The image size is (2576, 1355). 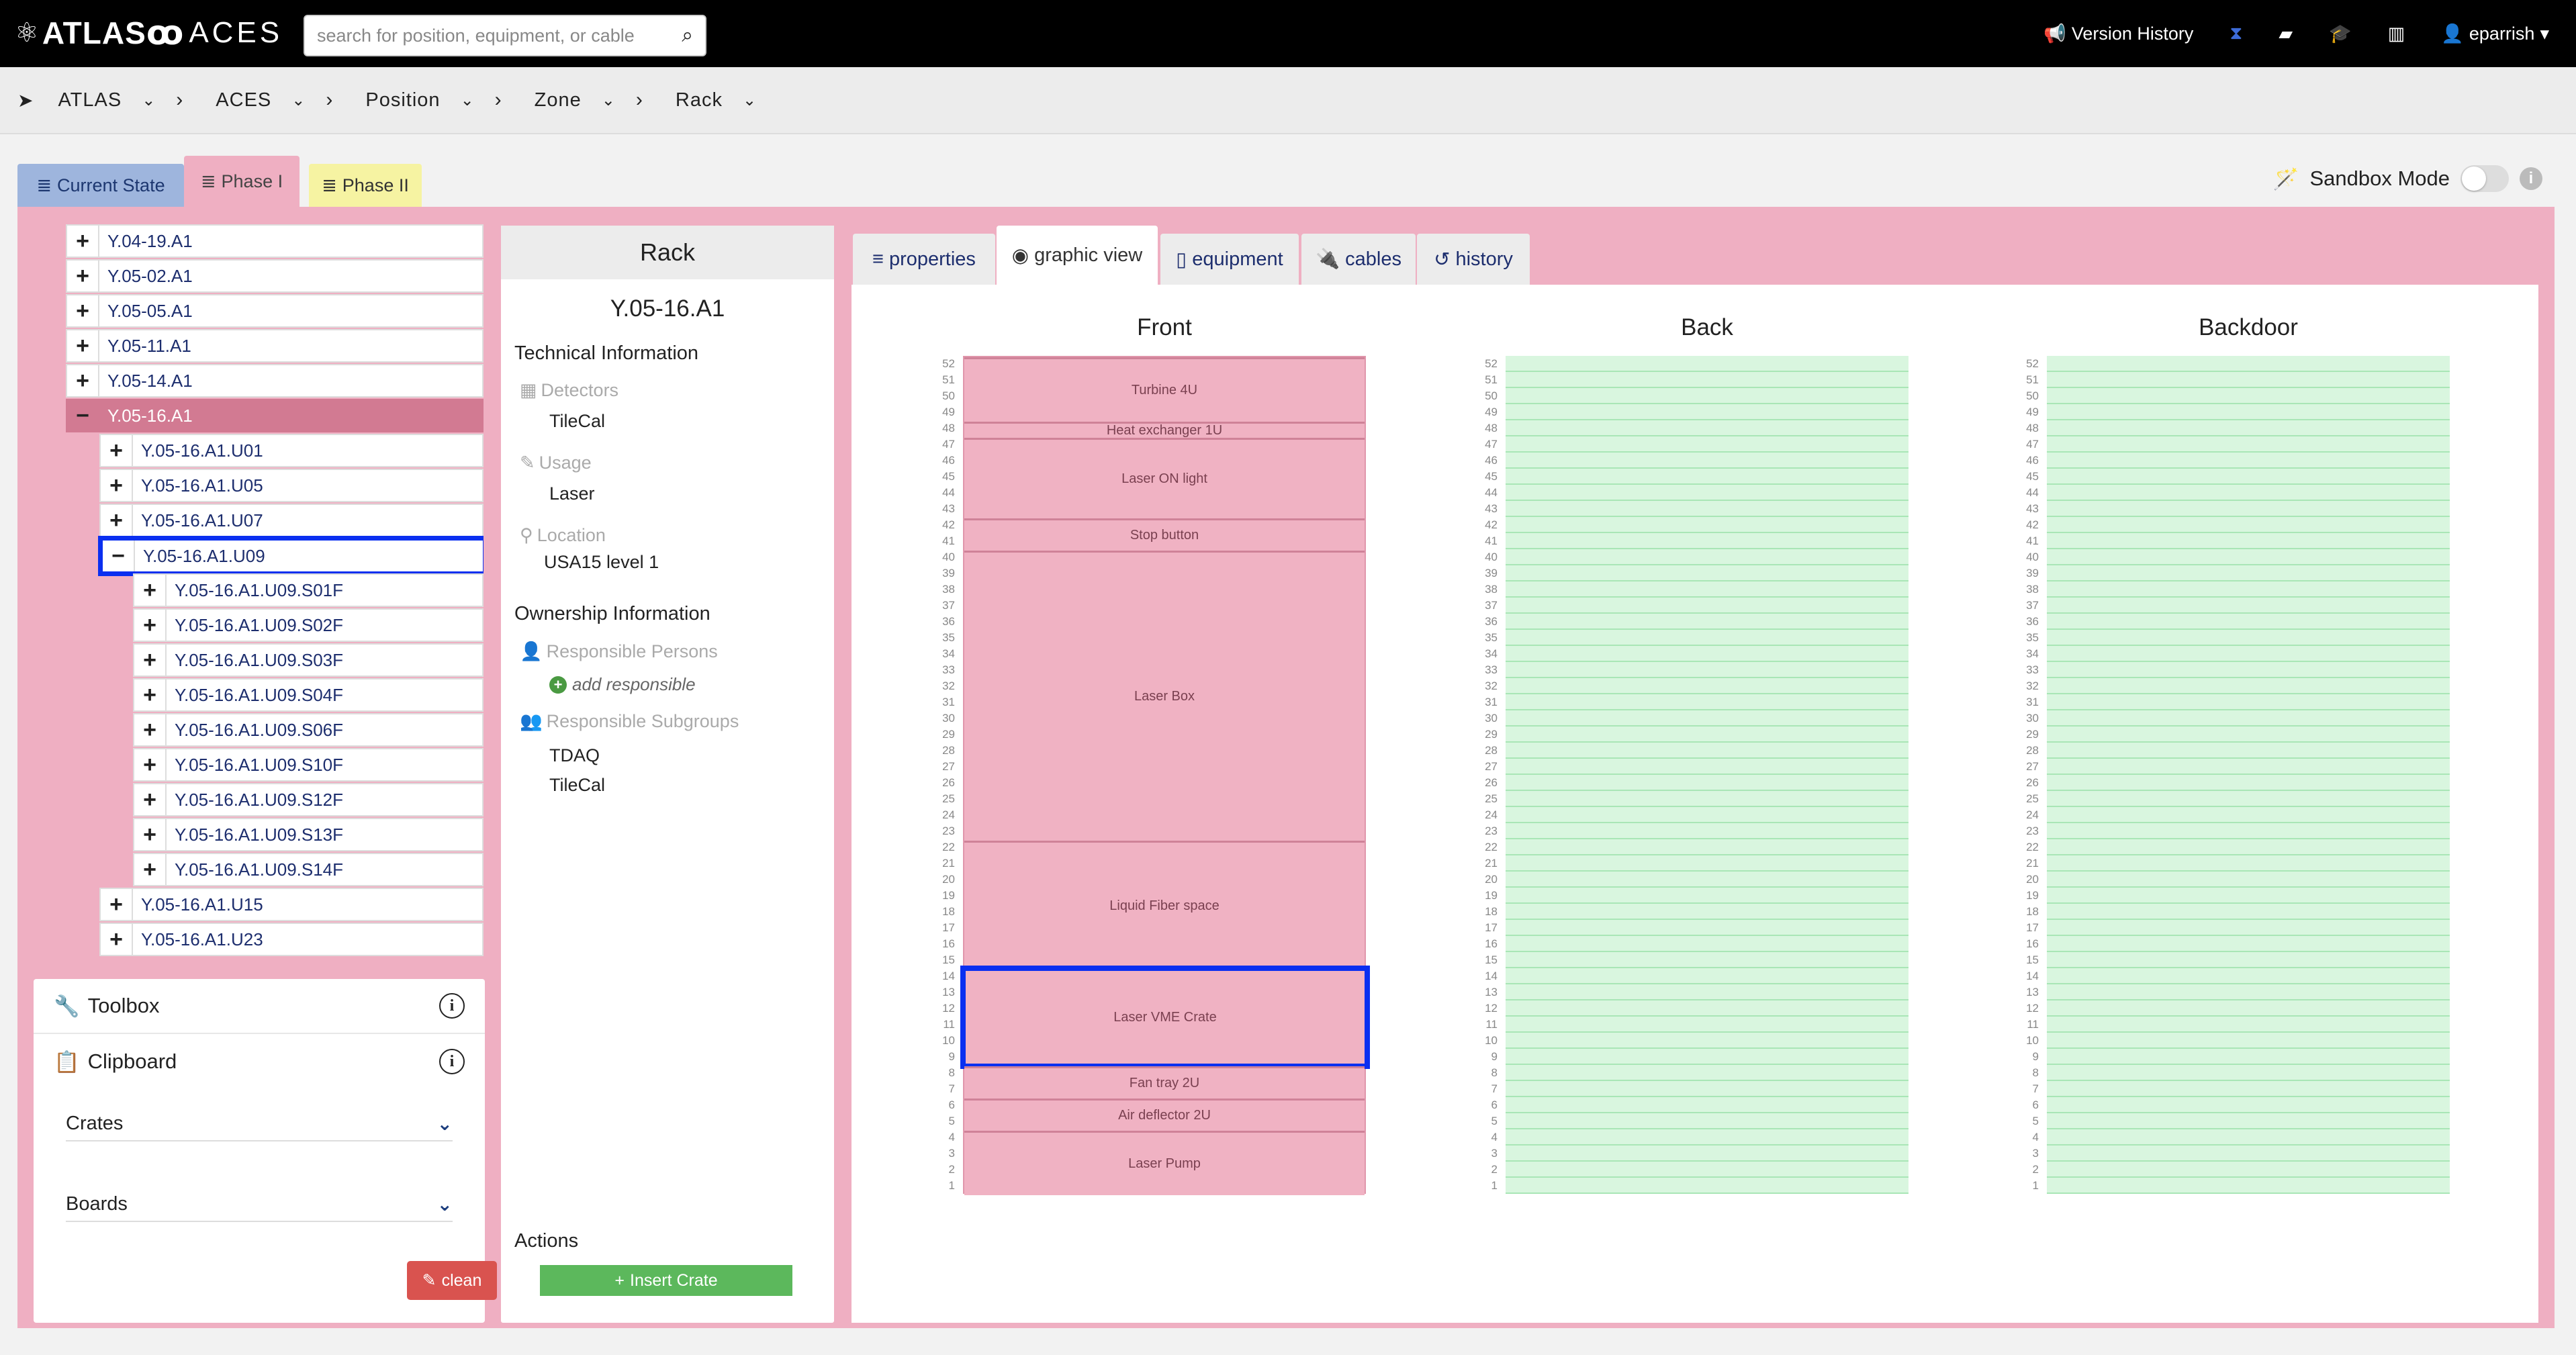 I want to click on tree-node-label: Y.05-16.A1.U09.S13F, so click(x=255, y=835).